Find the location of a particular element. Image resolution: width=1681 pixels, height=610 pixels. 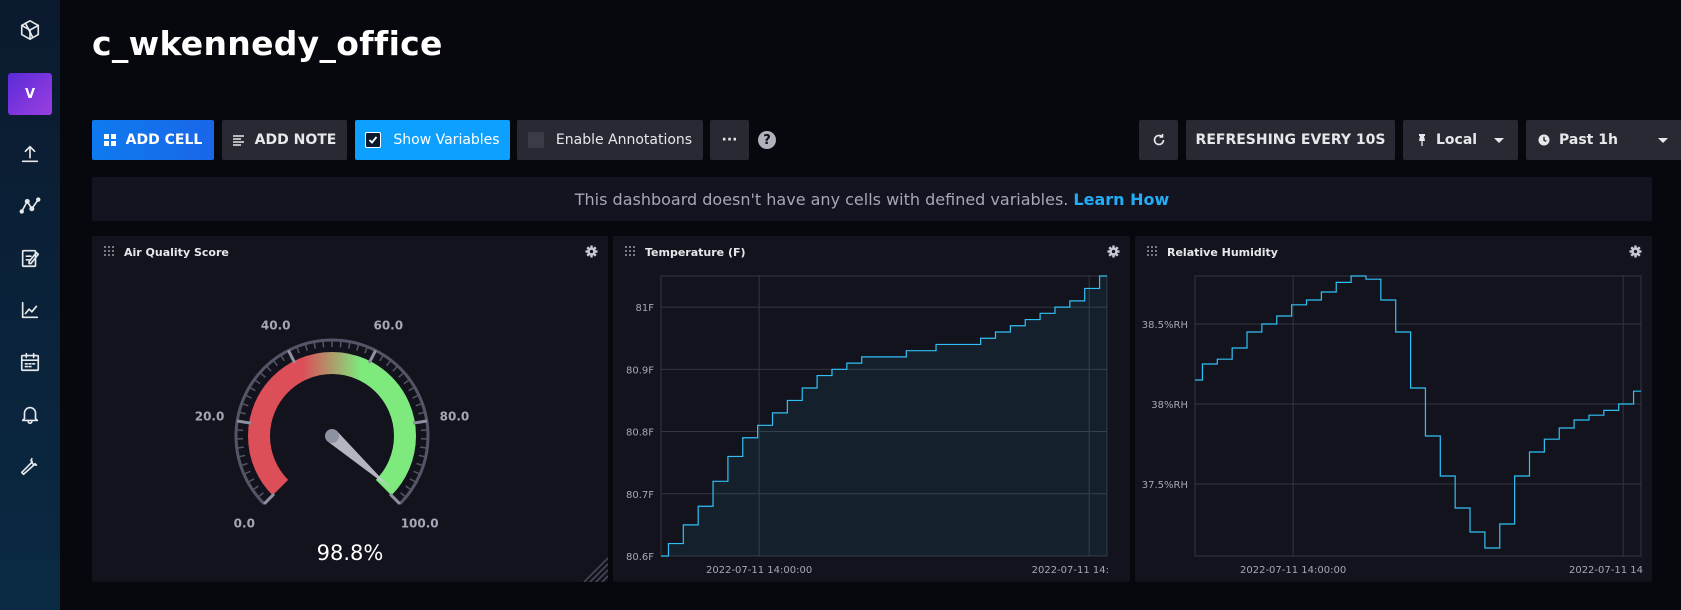

time-range-dropdown: Past 1h is located at coordinates (1603, 140).